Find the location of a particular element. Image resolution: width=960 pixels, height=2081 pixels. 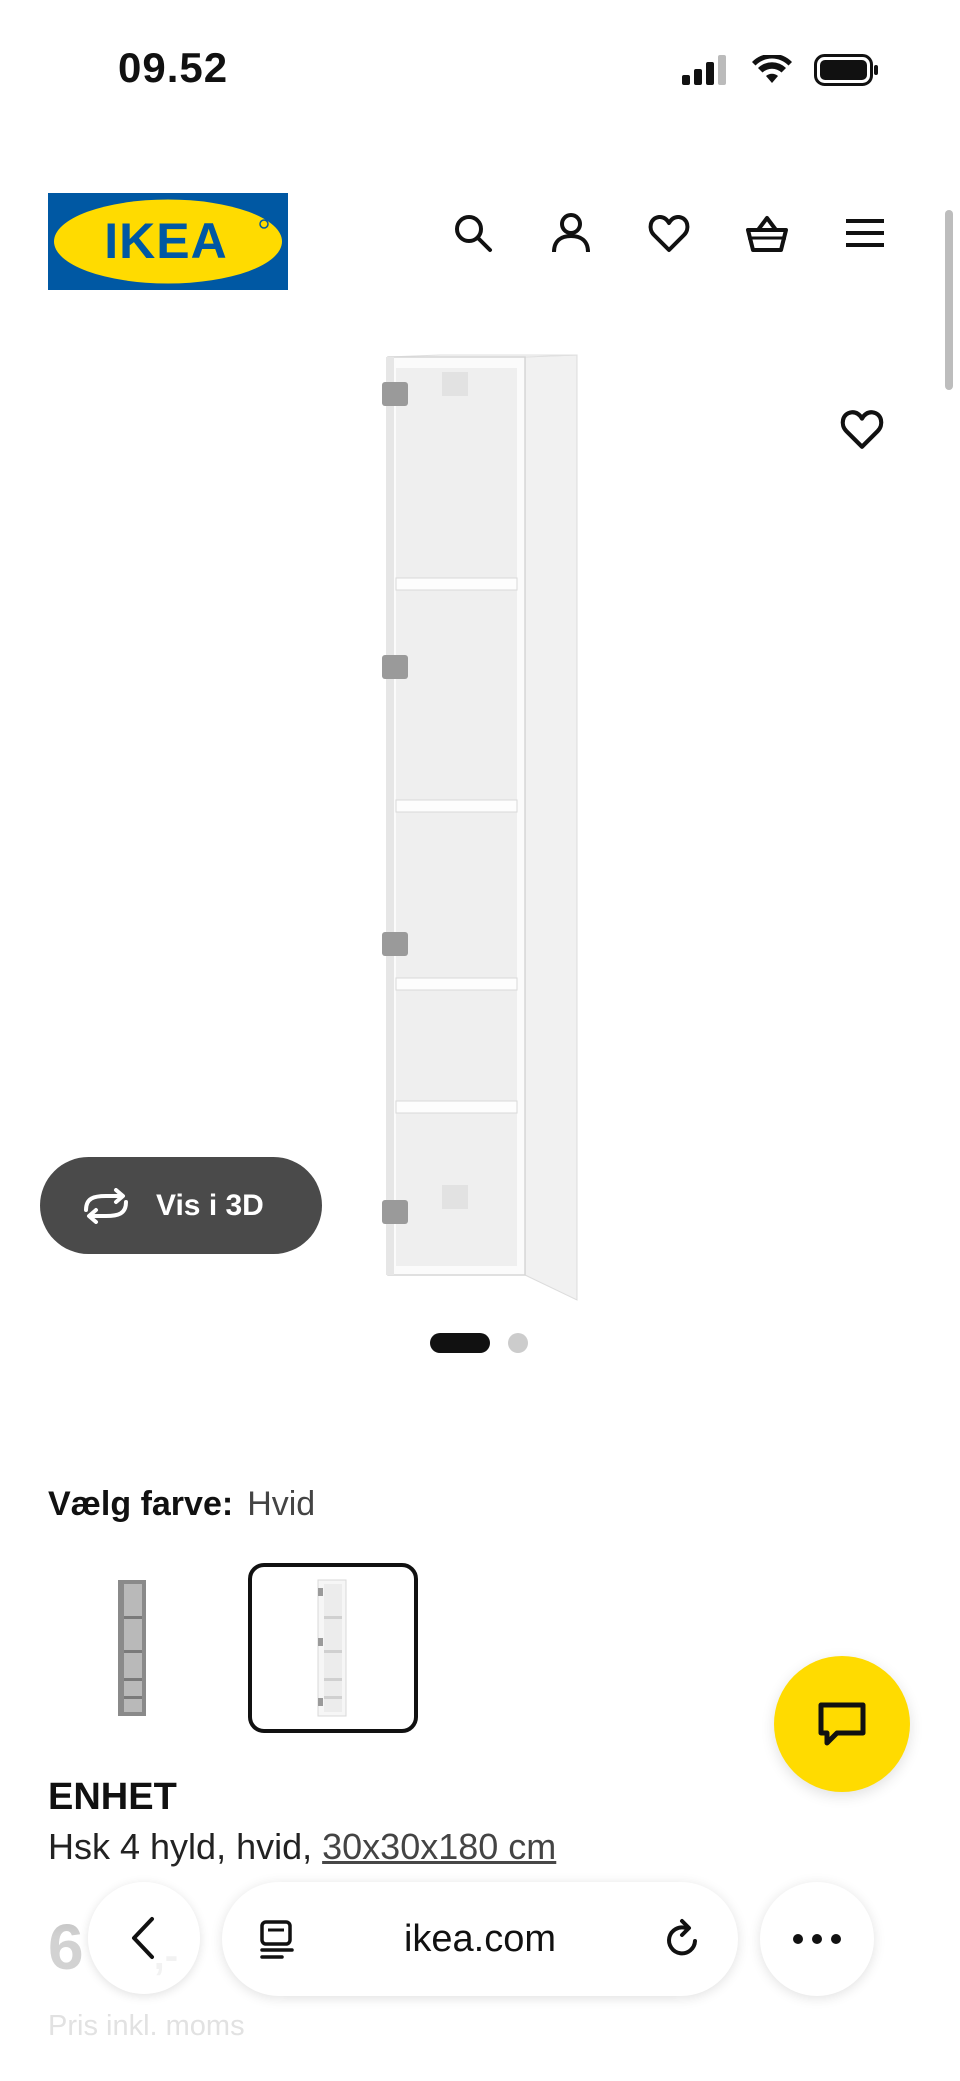

chat-icon is located at coordinates (842, 1724).